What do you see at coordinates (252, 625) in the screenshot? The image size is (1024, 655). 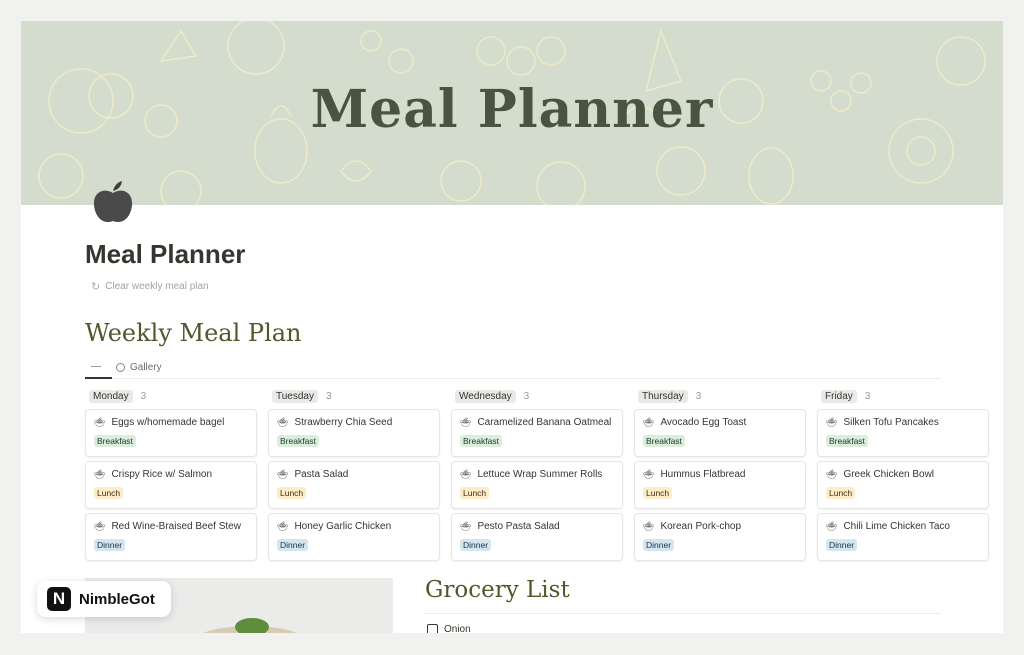 I see `herb-garnish` at bounding box center [252, 625].